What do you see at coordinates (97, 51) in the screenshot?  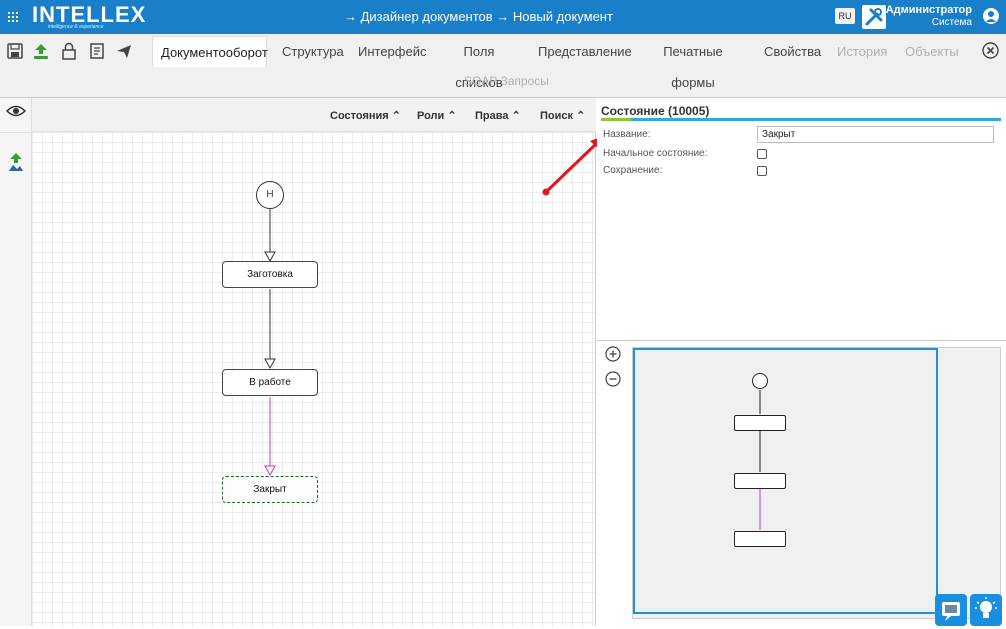 I see `document-icon` at bounding box center [97, 51].